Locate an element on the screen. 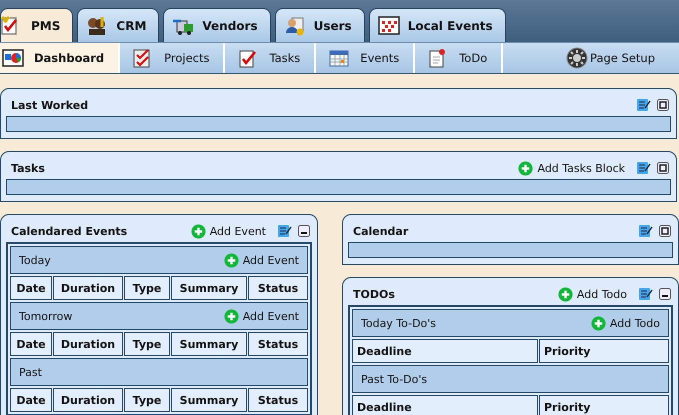 Image resolution: width=679 pixels, height=415 pixels. user-icon is located at coordinates (295, 25).